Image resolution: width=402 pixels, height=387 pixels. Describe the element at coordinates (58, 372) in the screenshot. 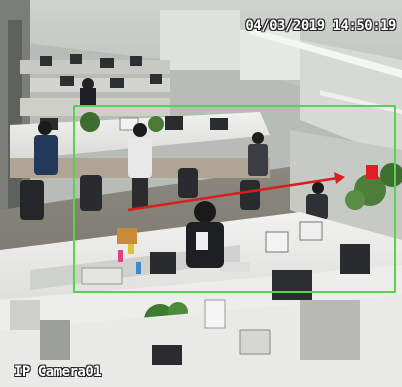

I see `camera-name-overlay: IP Camera01` at that location.